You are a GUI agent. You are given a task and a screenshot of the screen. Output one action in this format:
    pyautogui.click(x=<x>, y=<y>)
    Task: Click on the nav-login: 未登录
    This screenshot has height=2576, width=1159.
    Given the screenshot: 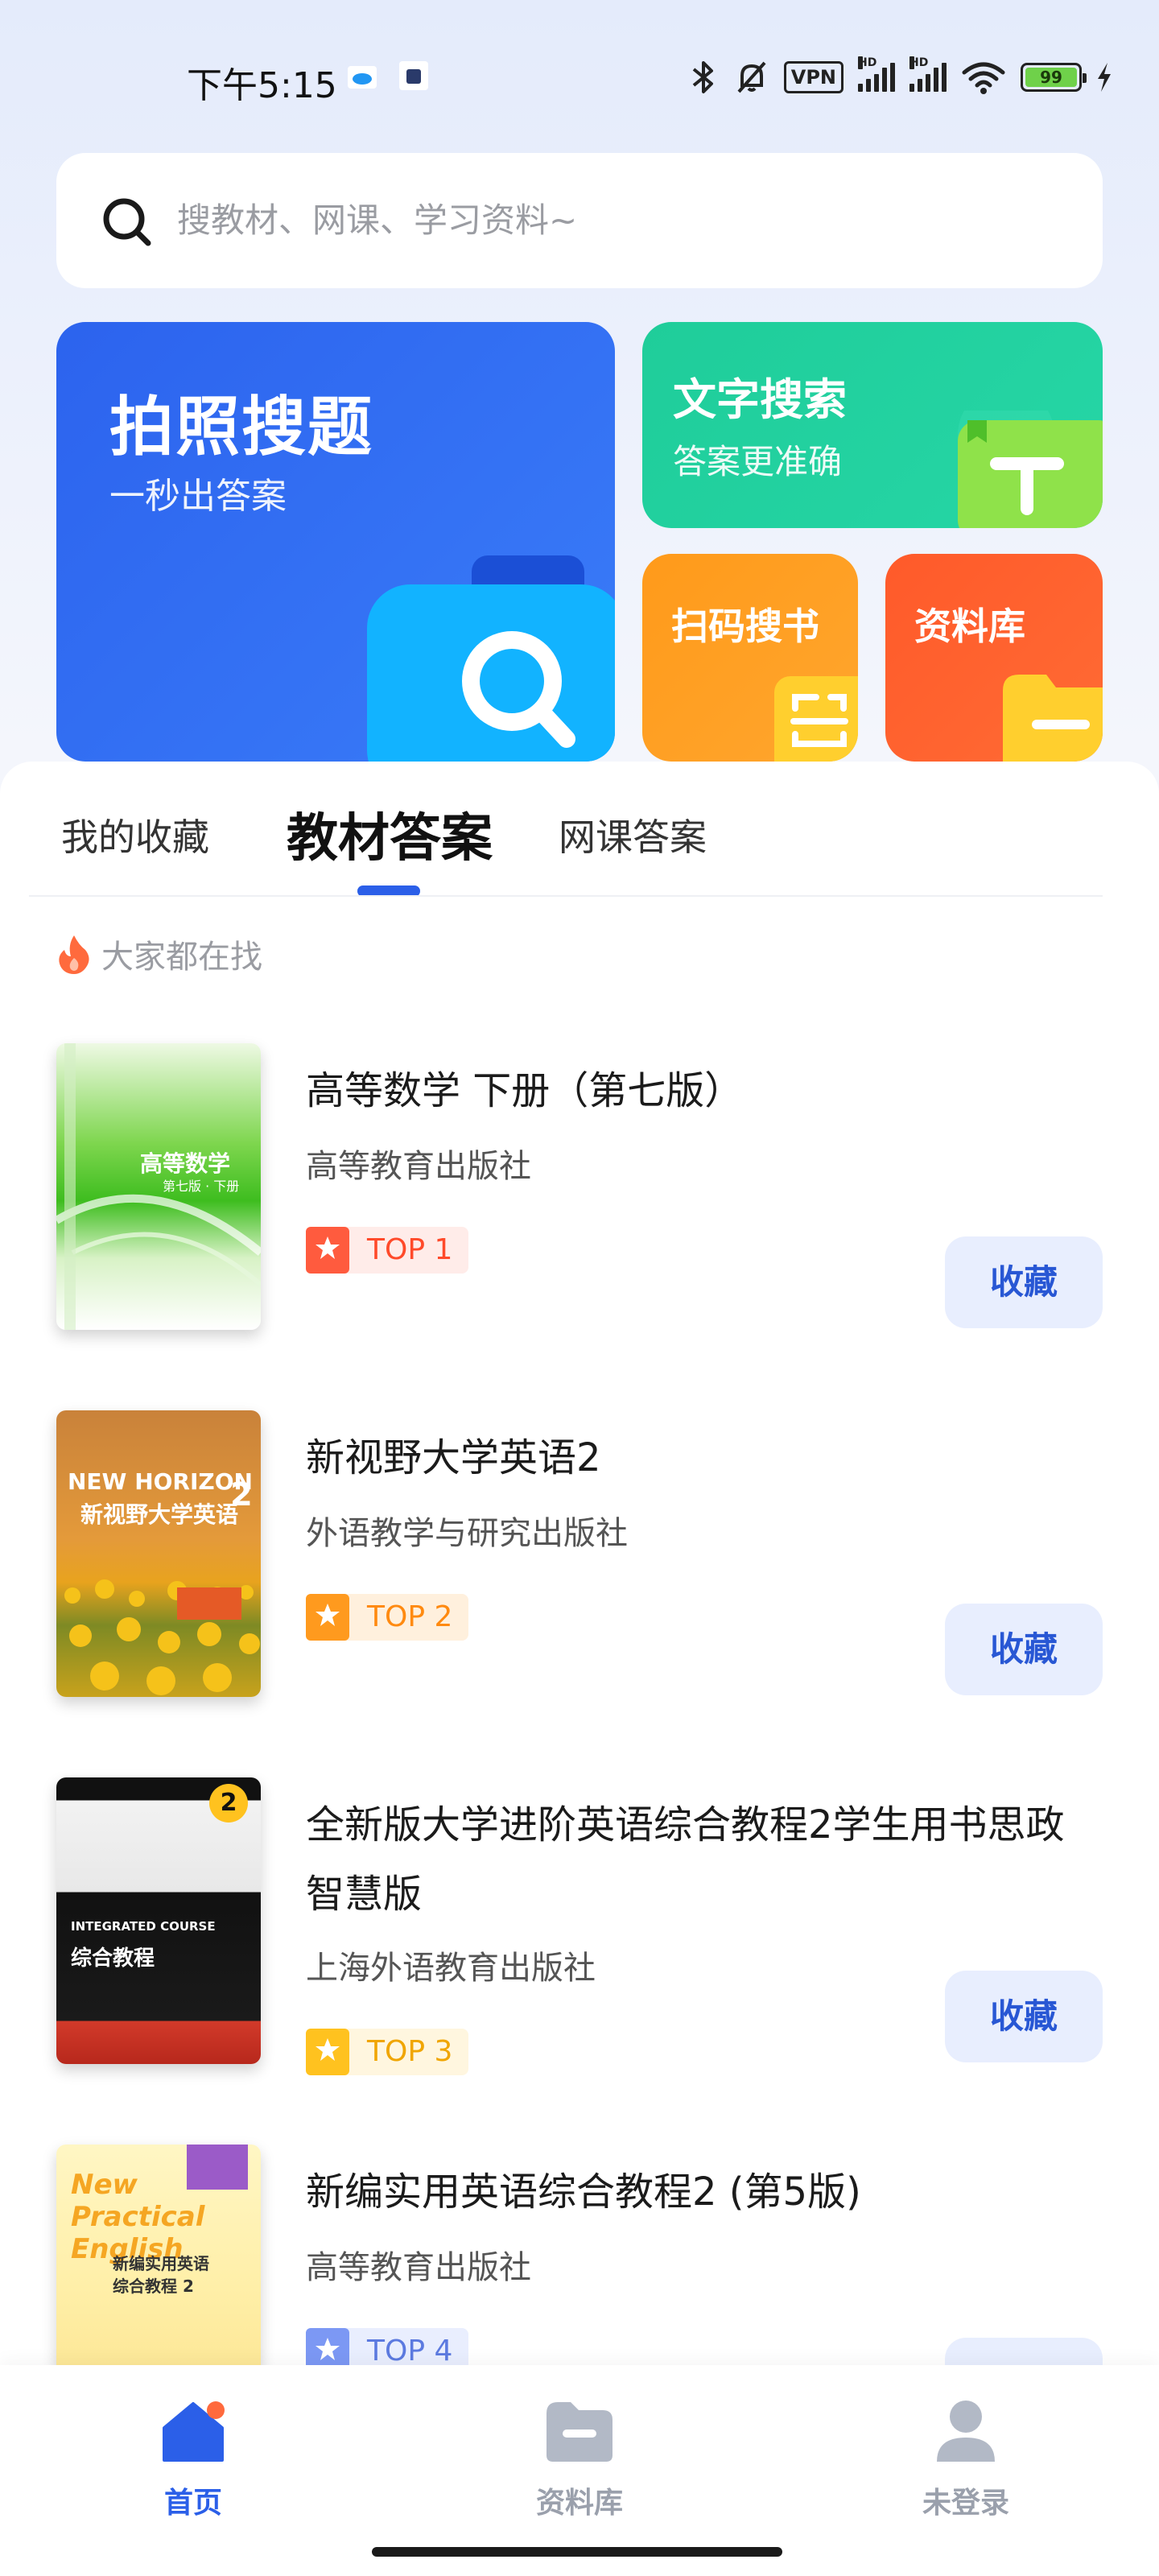 What is the action you would take?
    pyautogui.click(x=965, y=2459)
    